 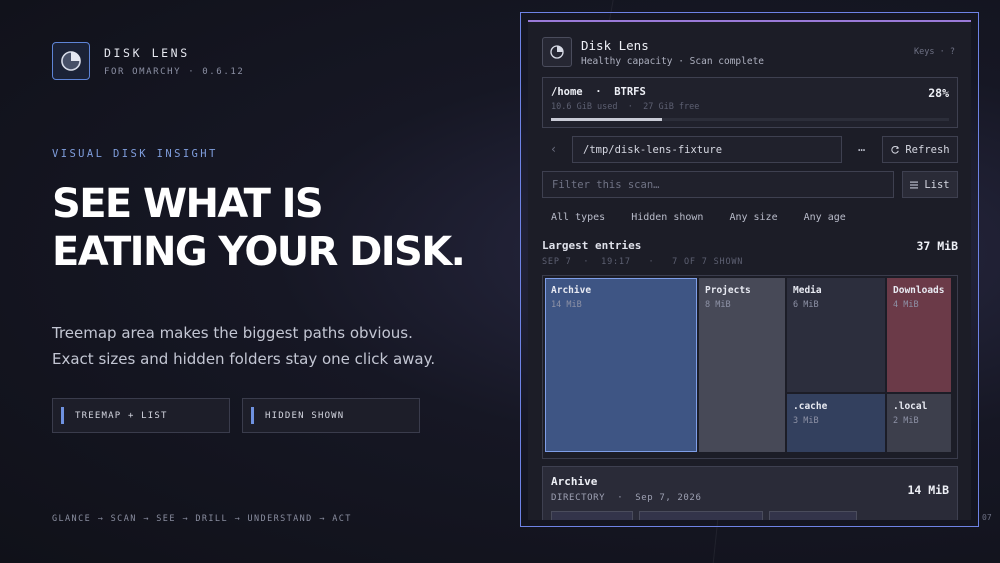 I want to click on treemap-tile-cache: .cache 3 MiB, so click(x=836, y=423).